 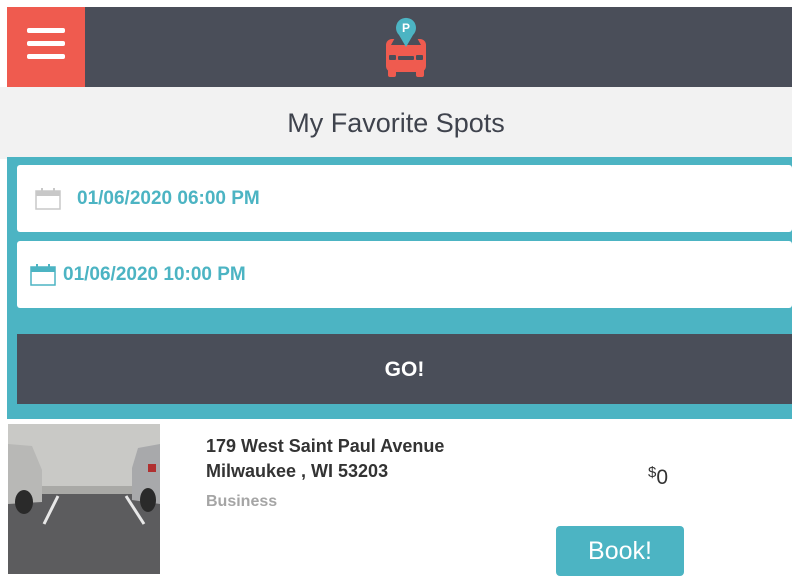 I want to click on address-line-1: 179 West Saint Paul Avenue, so click(x=325, y=446).